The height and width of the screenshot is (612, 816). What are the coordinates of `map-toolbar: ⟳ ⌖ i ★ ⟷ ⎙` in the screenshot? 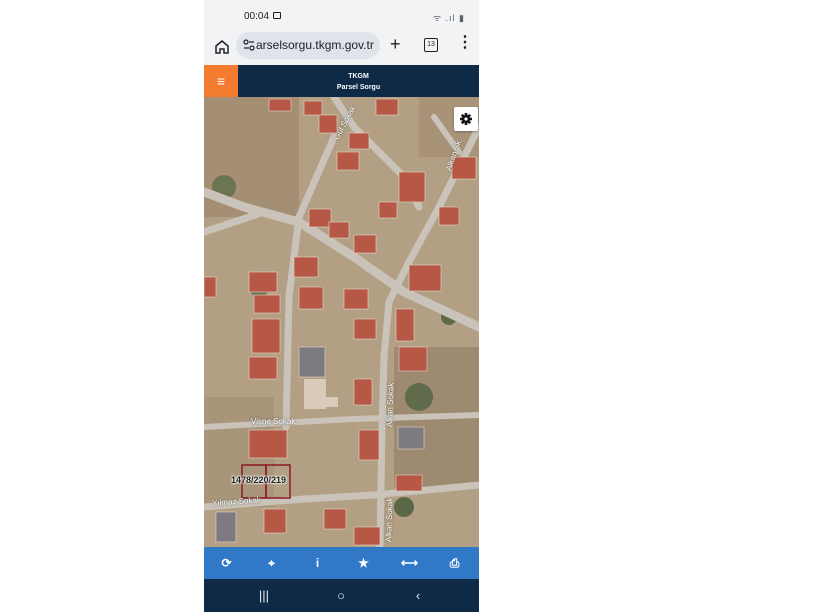 It's located at (341, 563).